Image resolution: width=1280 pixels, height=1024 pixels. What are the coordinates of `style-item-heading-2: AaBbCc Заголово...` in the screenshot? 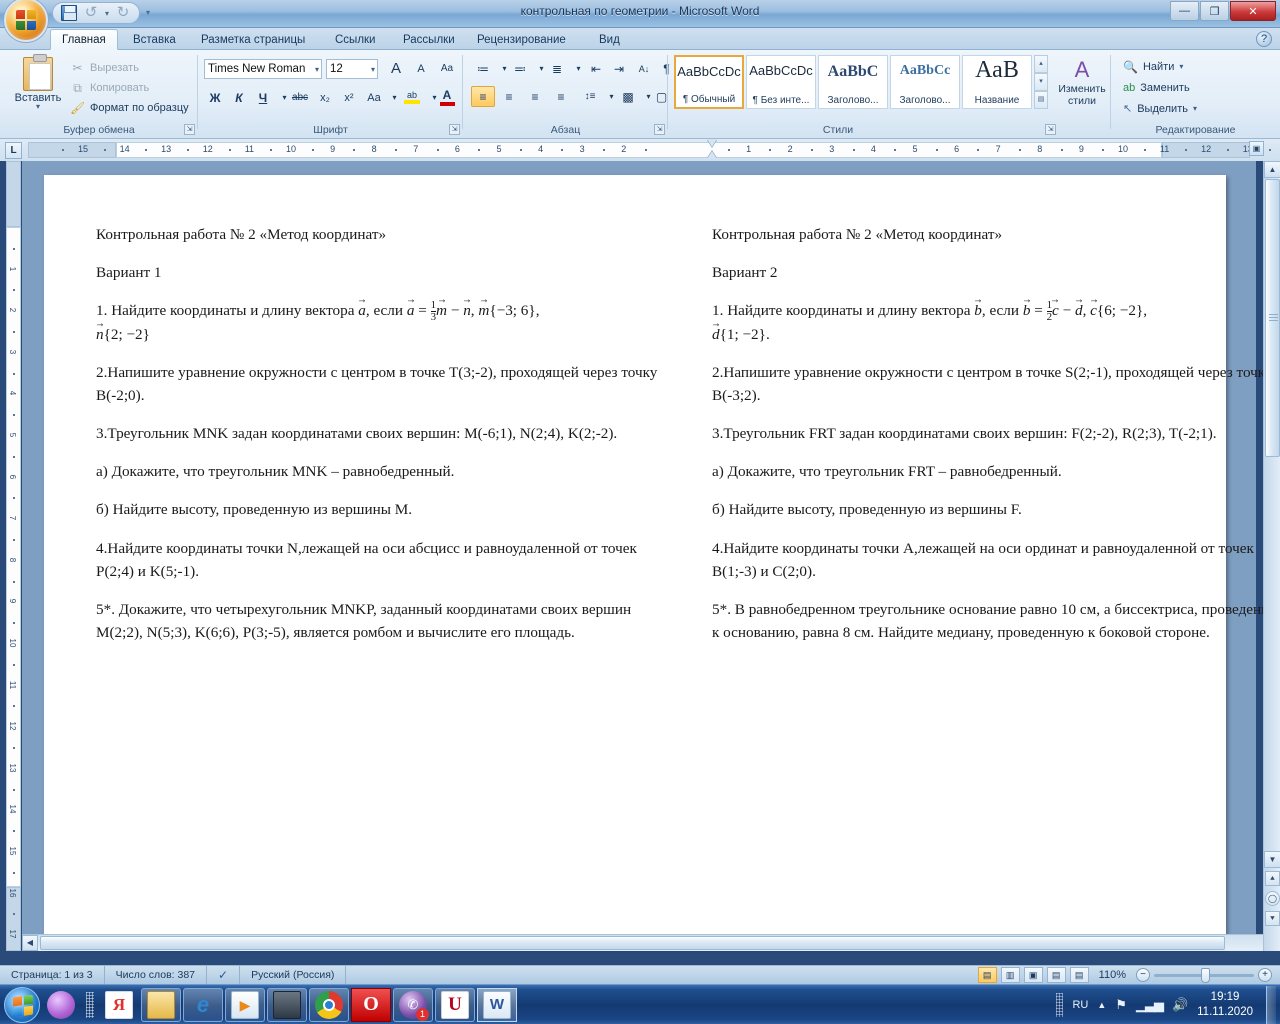 It's located at (925, 82).